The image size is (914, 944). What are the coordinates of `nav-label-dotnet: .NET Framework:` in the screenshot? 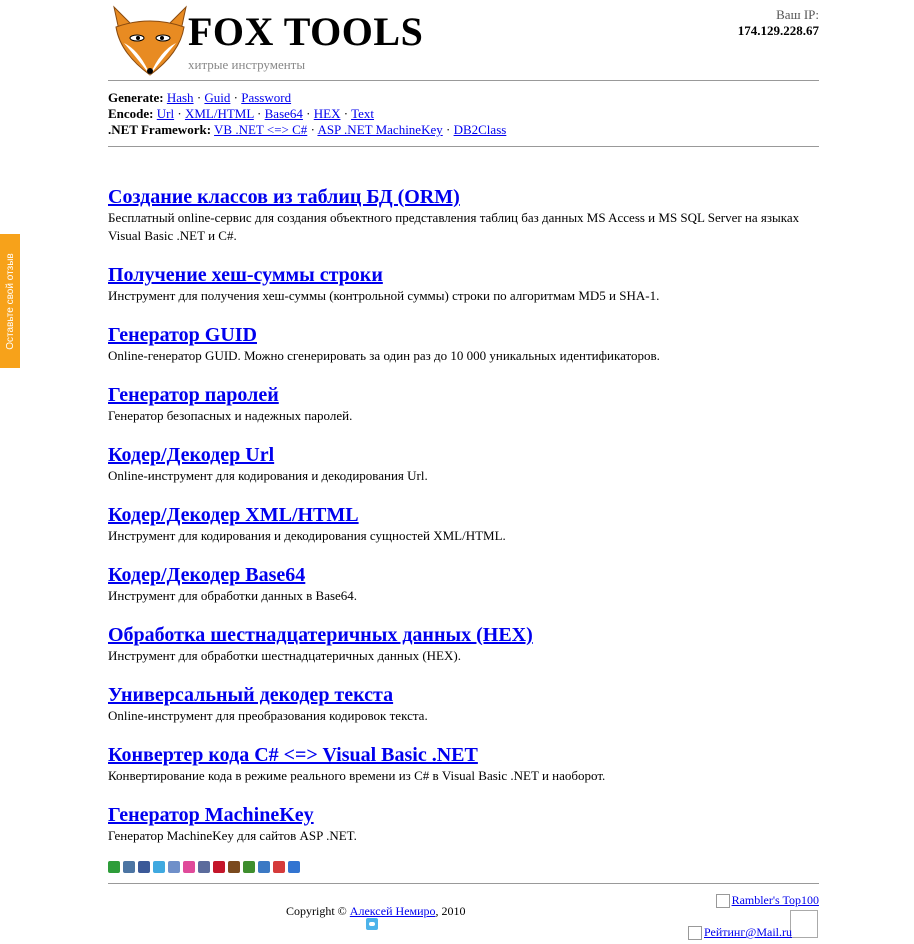 It's located at (160, 129).